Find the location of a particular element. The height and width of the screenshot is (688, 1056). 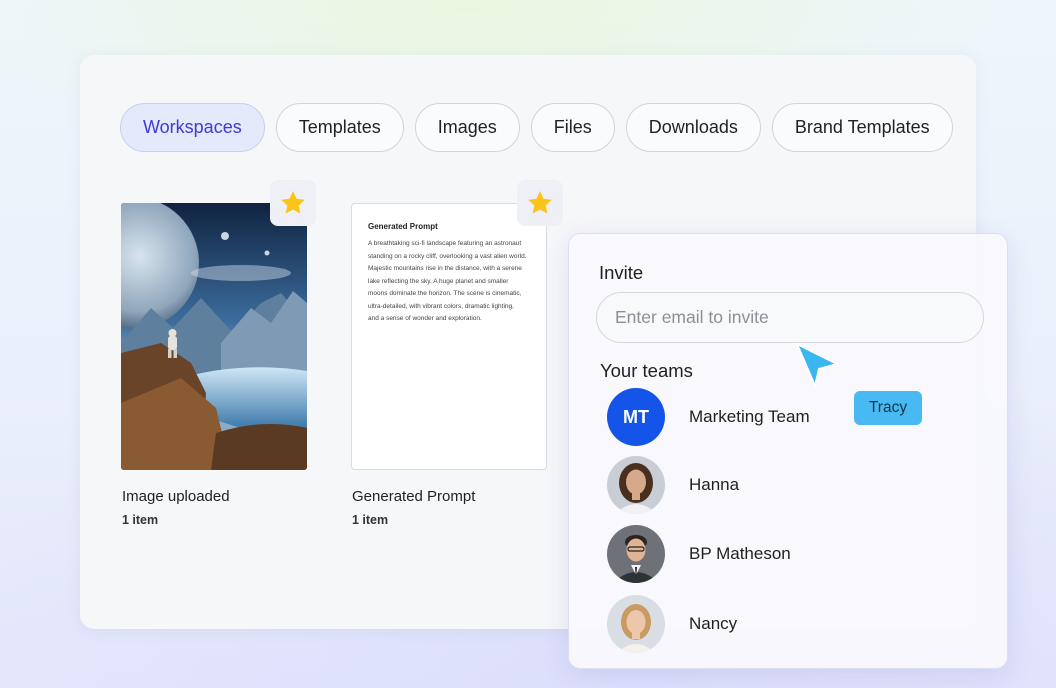

collaborator-cursor-tag: Tracy is located at coordinates (888, 408).